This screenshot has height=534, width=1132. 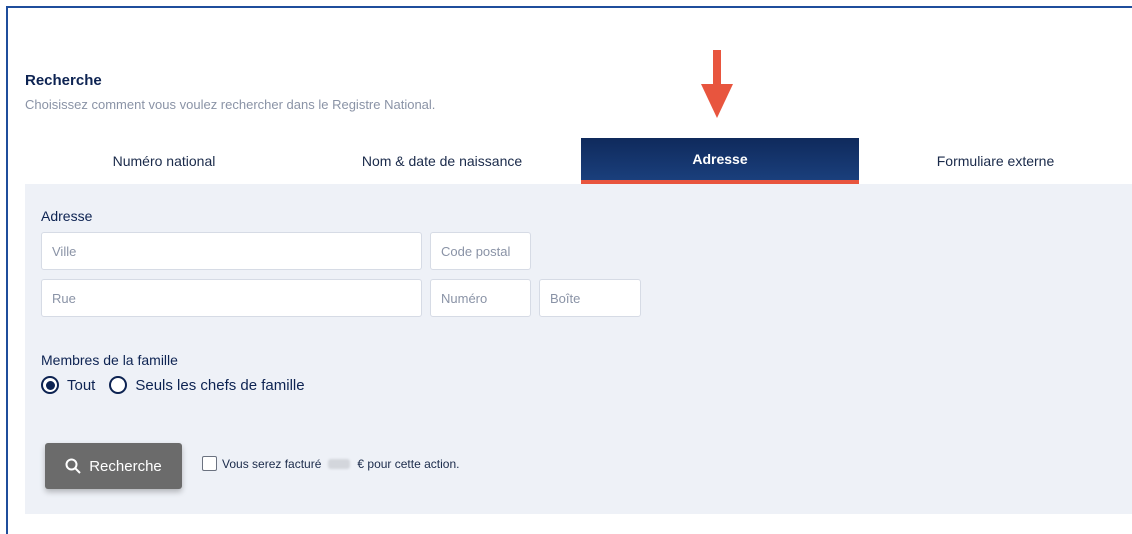 What do you see at coordinates (209, 463) in the screenshot?
I see `billing-checkbox` at bounding box center [209, 463].